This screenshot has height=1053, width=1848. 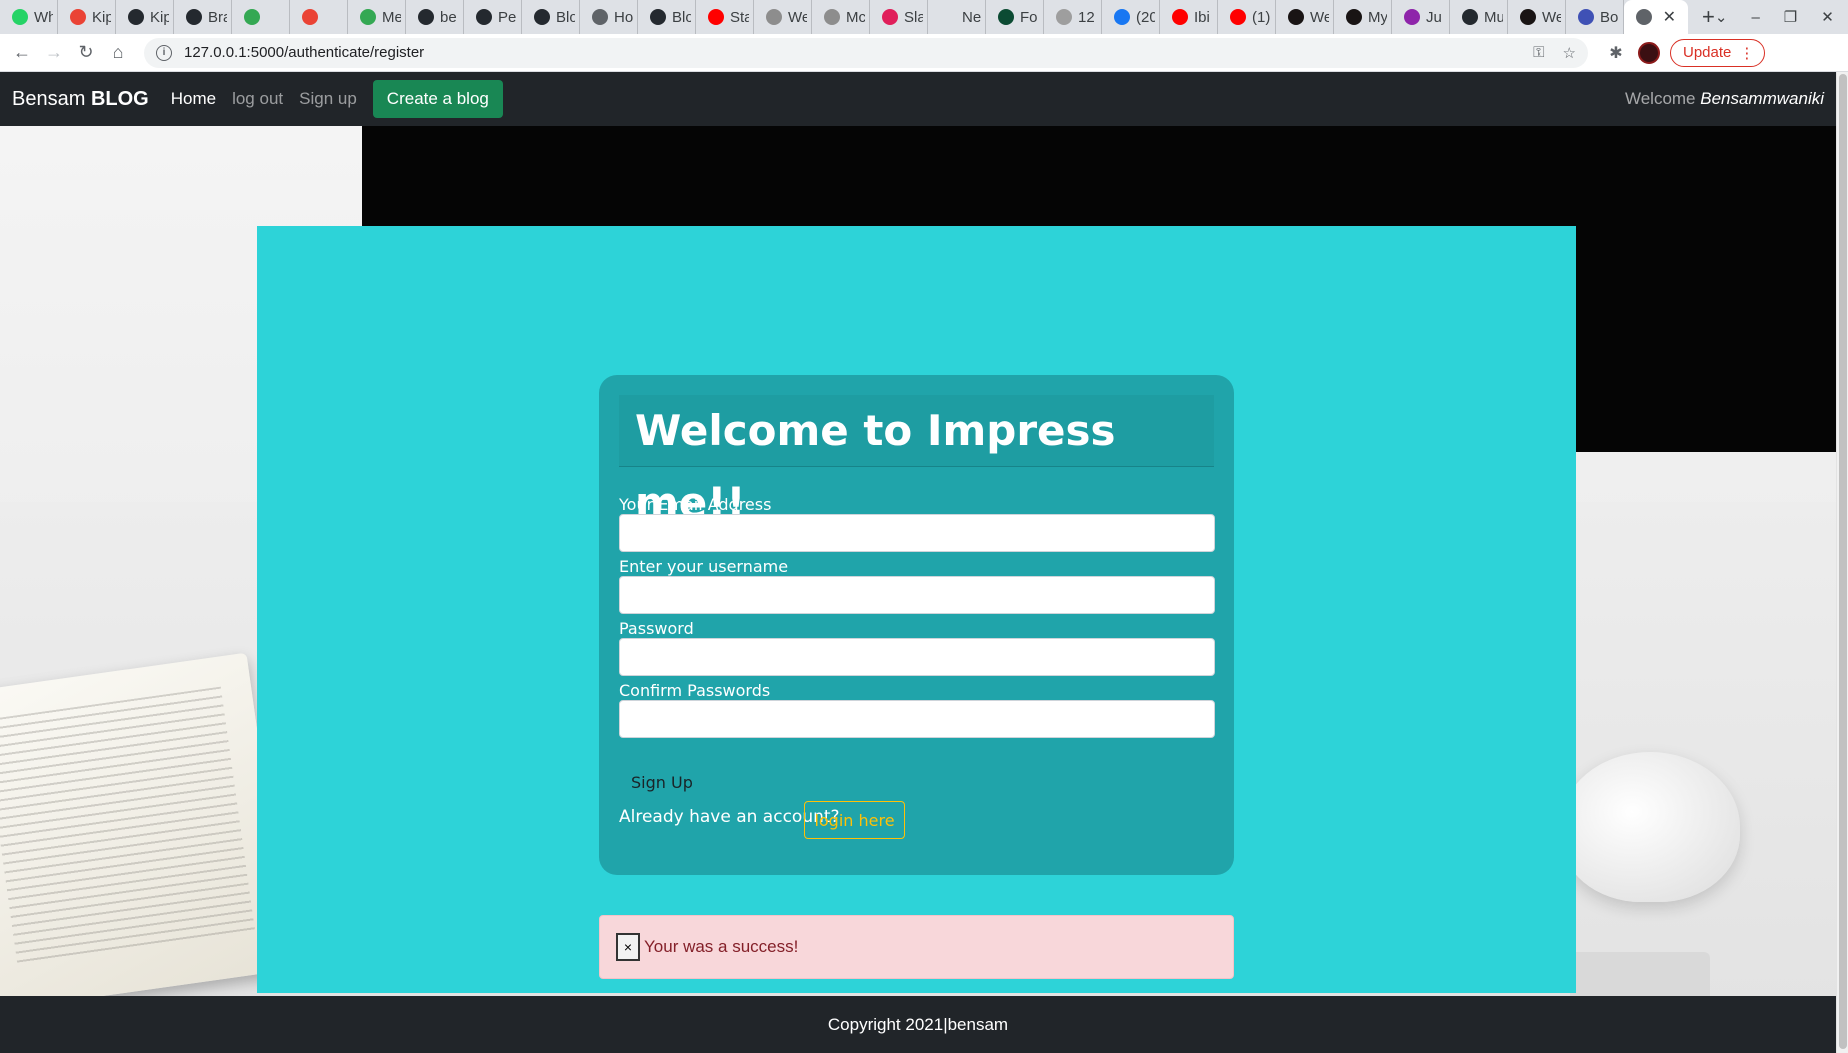 I want to click on extensions-icon: ✱, so click(x=1616, y=53).